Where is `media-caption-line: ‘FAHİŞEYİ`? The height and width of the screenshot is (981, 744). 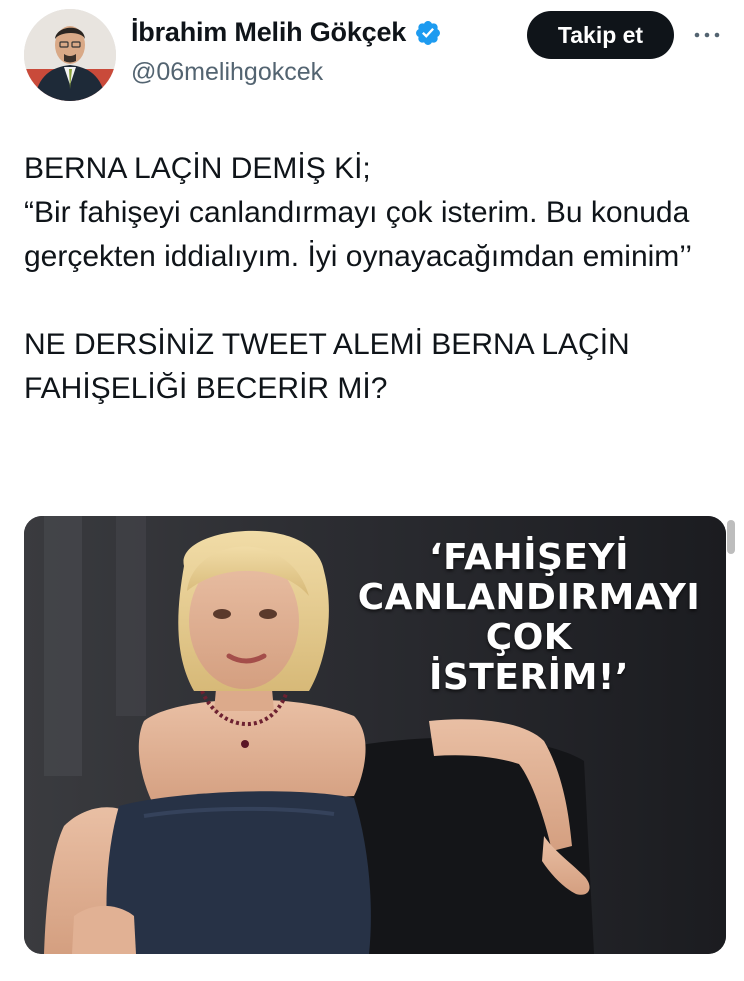 media-caption-line: ‘FAHİŞEYİ is located at coordinates (528, 557).